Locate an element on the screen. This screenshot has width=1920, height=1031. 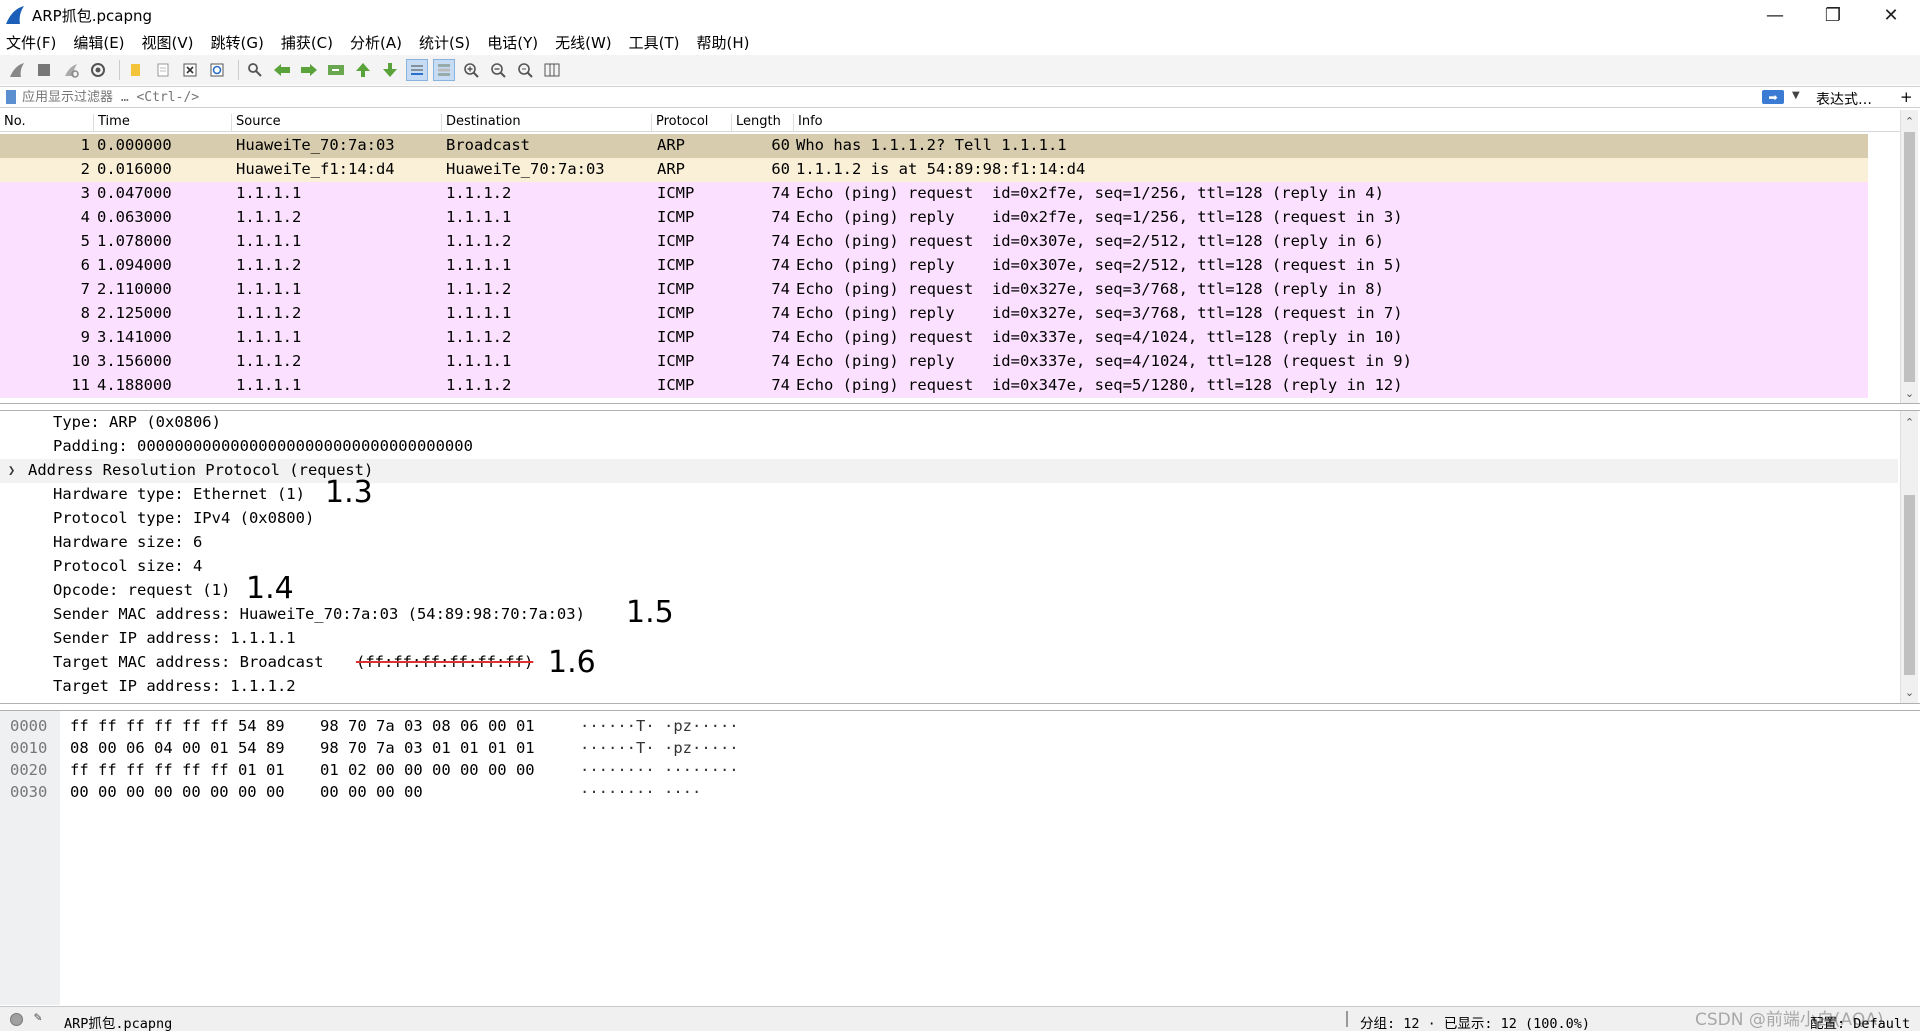
packet-list-scrollbar: ⌃ ⌄ is located at coordinates (1909, 256).